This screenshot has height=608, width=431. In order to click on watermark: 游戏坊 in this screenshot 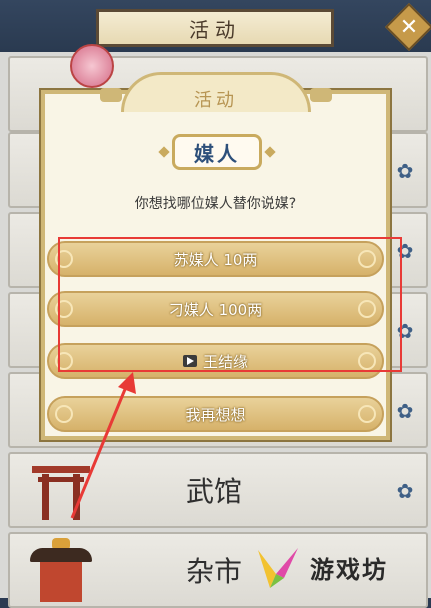, I will do `click(340, 568)`.